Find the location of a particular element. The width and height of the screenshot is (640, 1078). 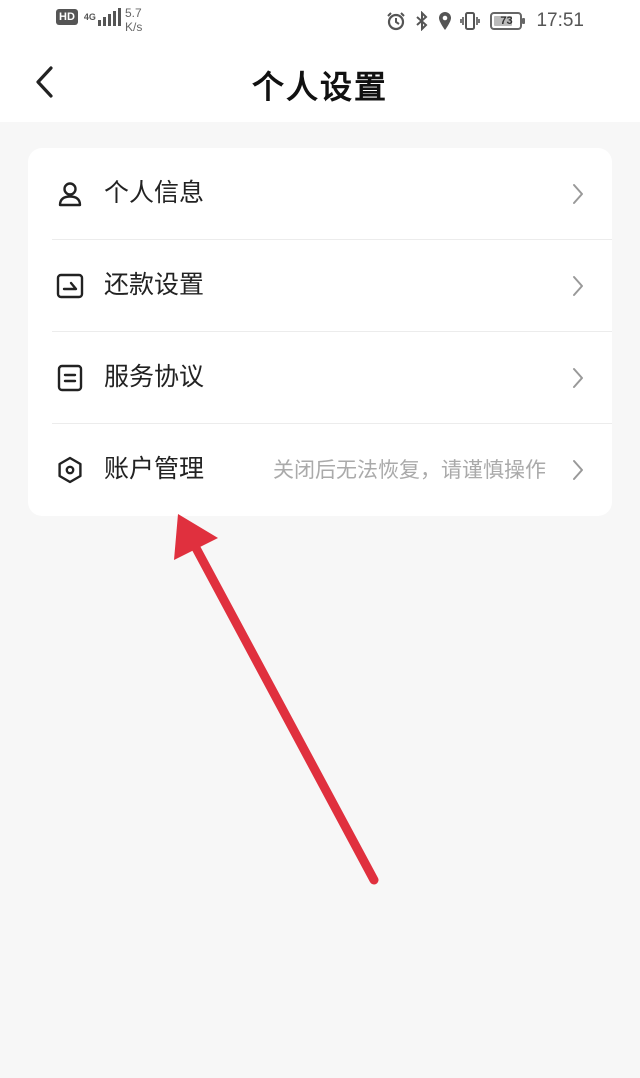

document-icon is located at coordinates (70, 378).